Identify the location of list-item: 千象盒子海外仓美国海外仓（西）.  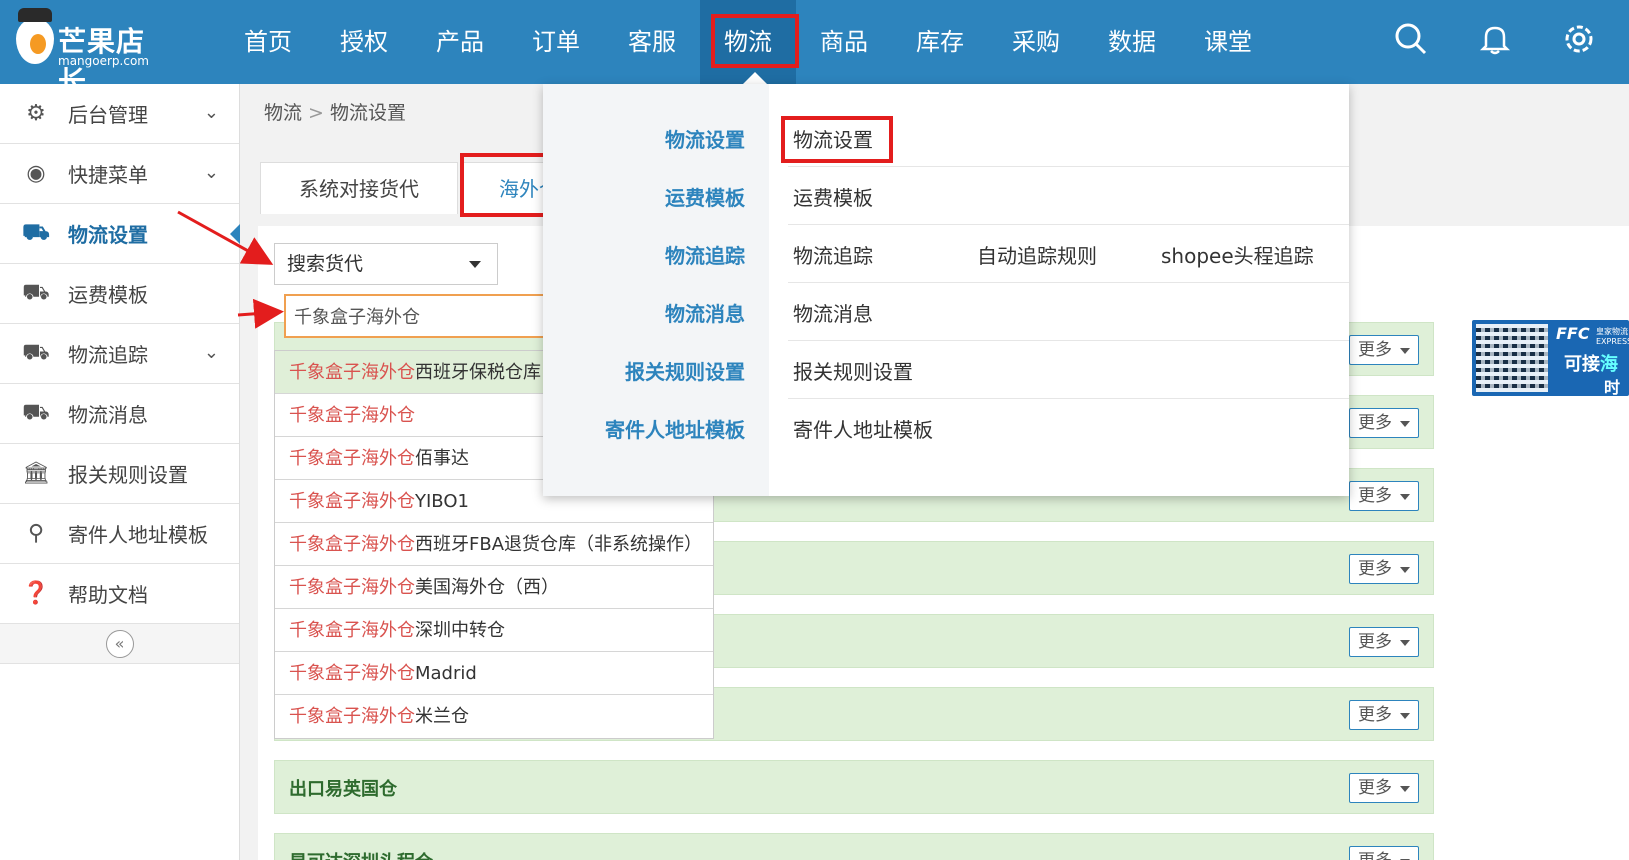
(494, 587).